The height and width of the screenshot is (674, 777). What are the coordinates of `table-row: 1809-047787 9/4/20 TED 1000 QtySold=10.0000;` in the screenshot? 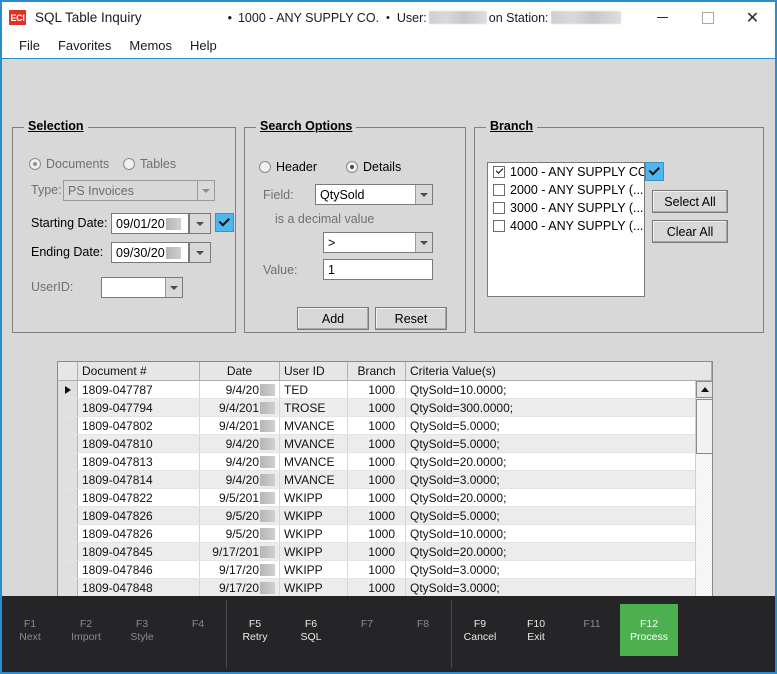 It's located at (385, 390).